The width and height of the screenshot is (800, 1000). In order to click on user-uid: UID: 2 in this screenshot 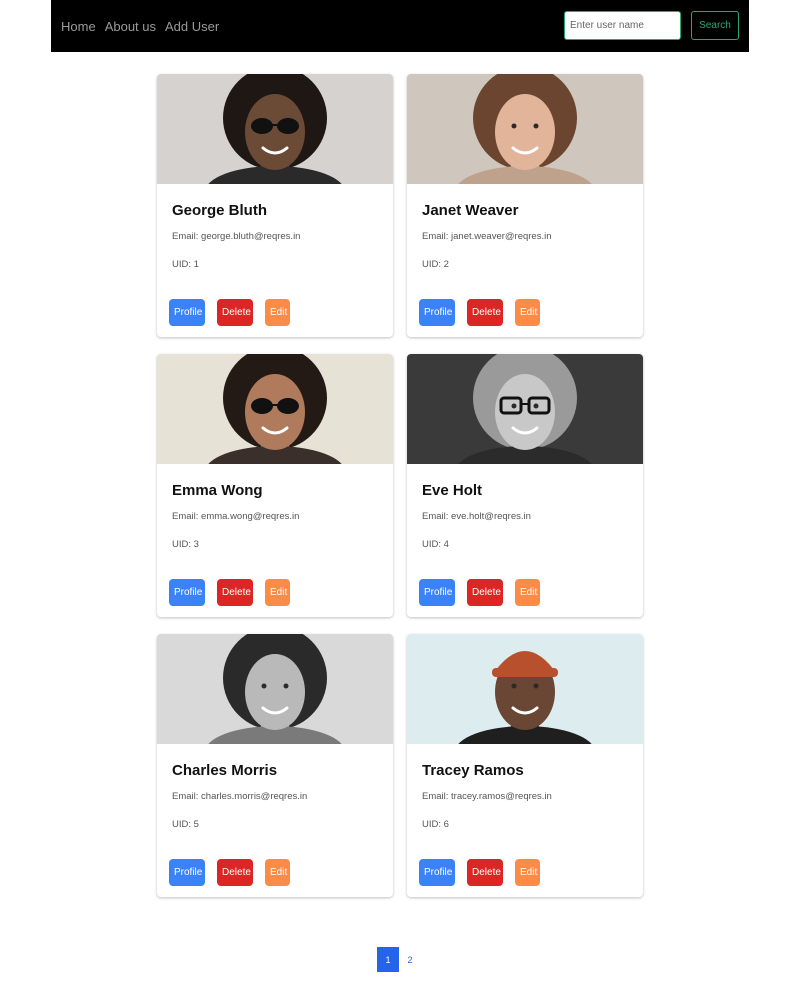, I will do `click(435, 264)`.